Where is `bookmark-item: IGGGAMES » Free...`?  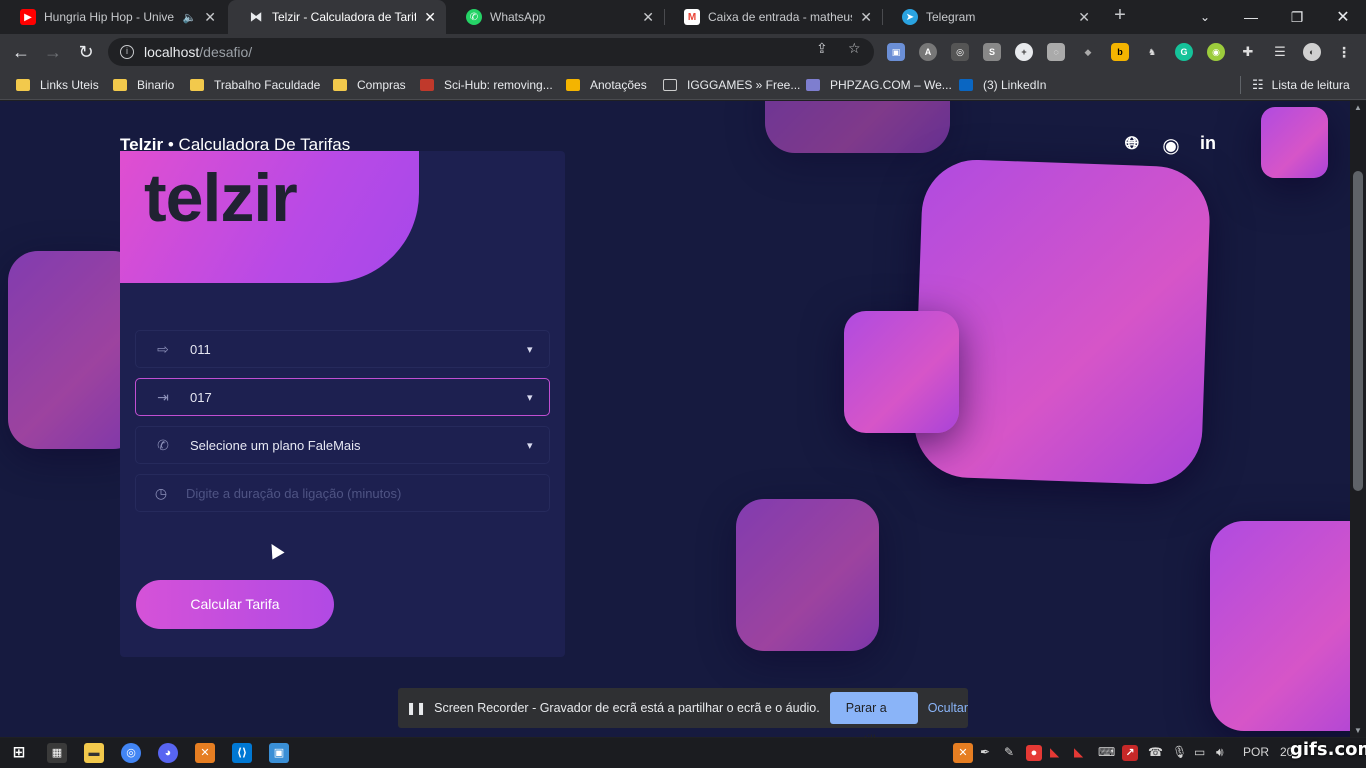
bookmark-item: IGGGAMES » Free... is located at coordinates (731, 85).